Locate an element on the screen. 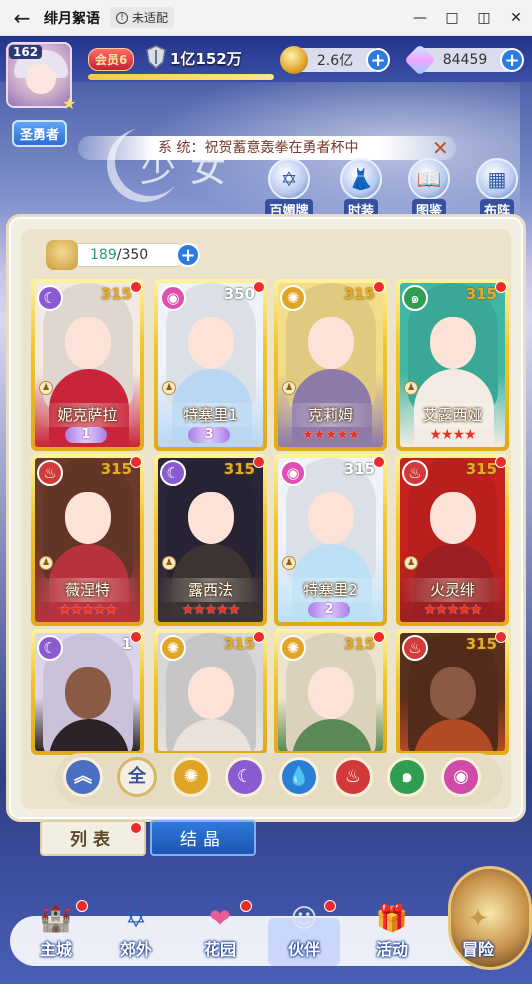 The width and height of the screenshot is (532, 984). add-gold-button: + is located at coordinates (378, 60).